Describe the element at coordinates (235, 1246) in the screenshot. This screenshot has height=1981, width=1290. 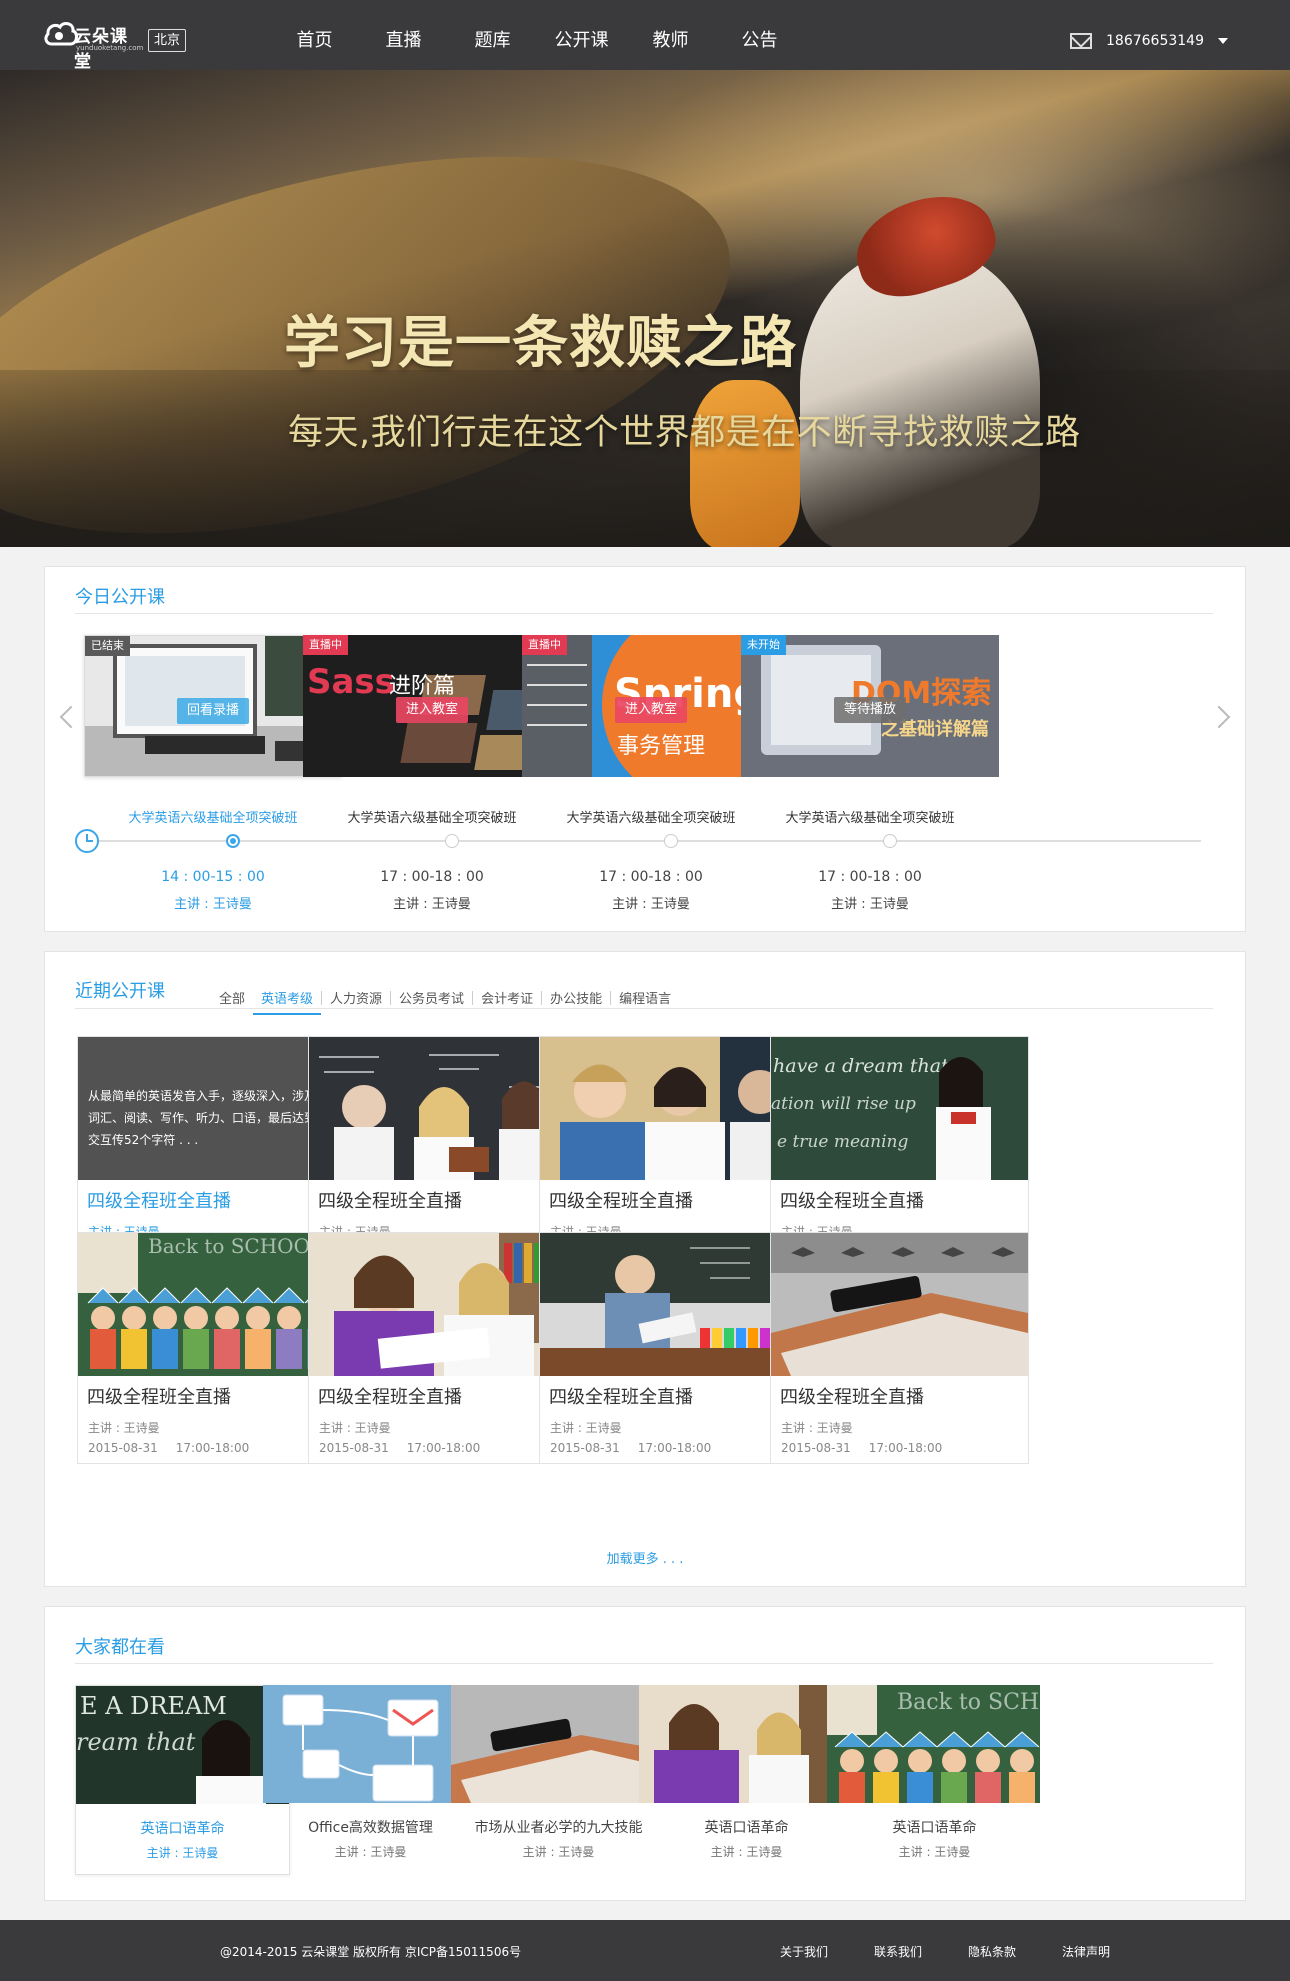
I see `svg-text: Back to SCHOOL` at that location.